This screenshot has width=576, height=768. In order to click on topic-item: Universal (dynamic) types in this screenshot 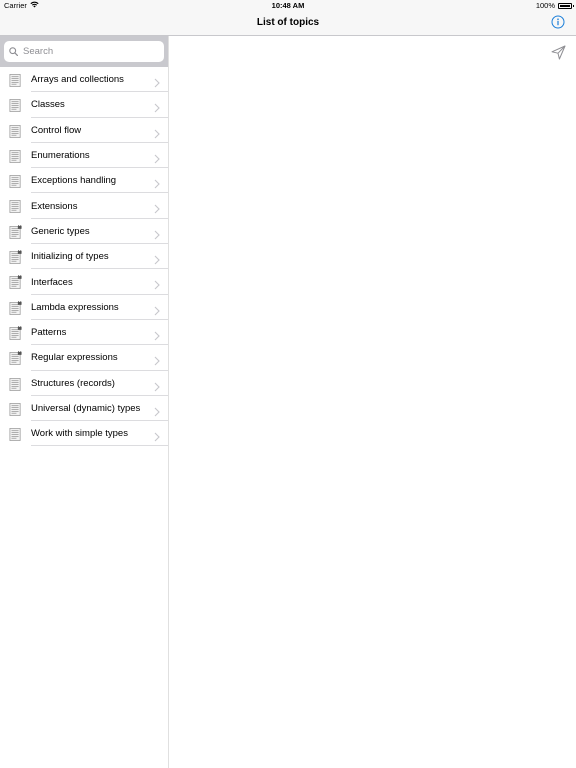, I will do `click(84, 409)`.